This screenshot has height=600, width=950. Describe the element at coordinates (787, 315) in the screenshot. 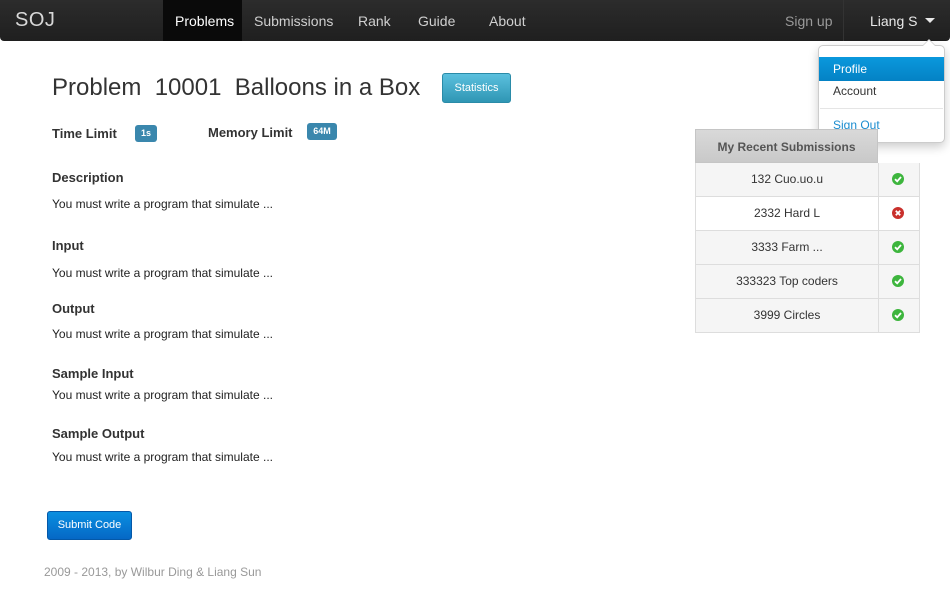

I see `submission-name: 3999 Circles` at that location.